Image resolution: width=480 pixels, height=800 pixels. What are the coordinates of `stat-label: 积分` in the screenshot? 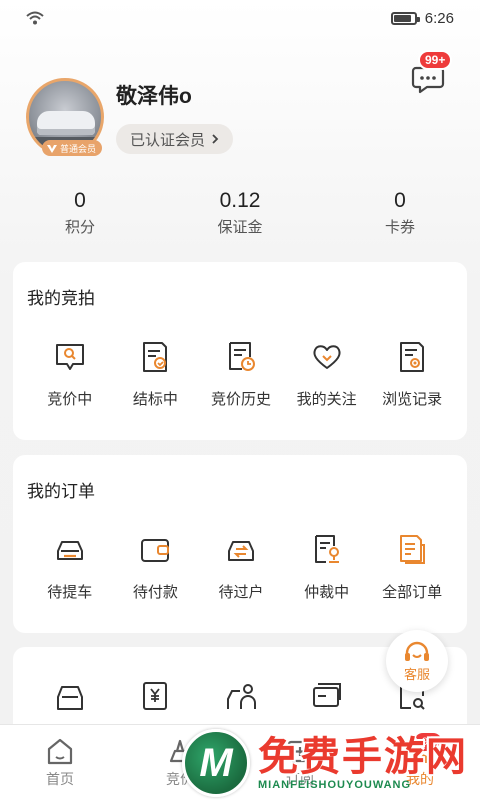 It's located at (79, 227).